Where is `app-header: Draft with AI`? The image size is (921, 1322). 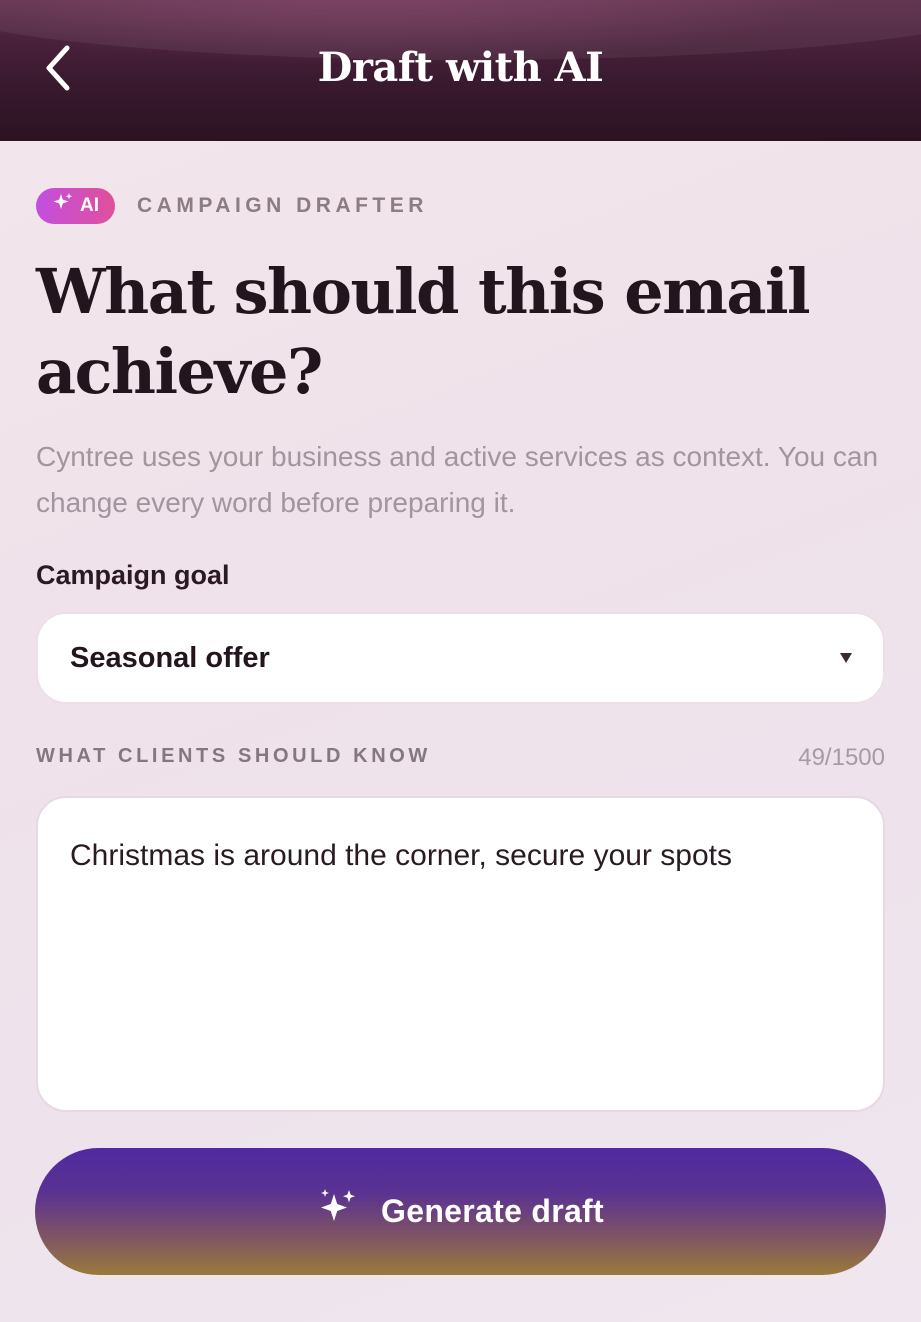 app-header: Draft with AI is located at coordinates (460, 70).